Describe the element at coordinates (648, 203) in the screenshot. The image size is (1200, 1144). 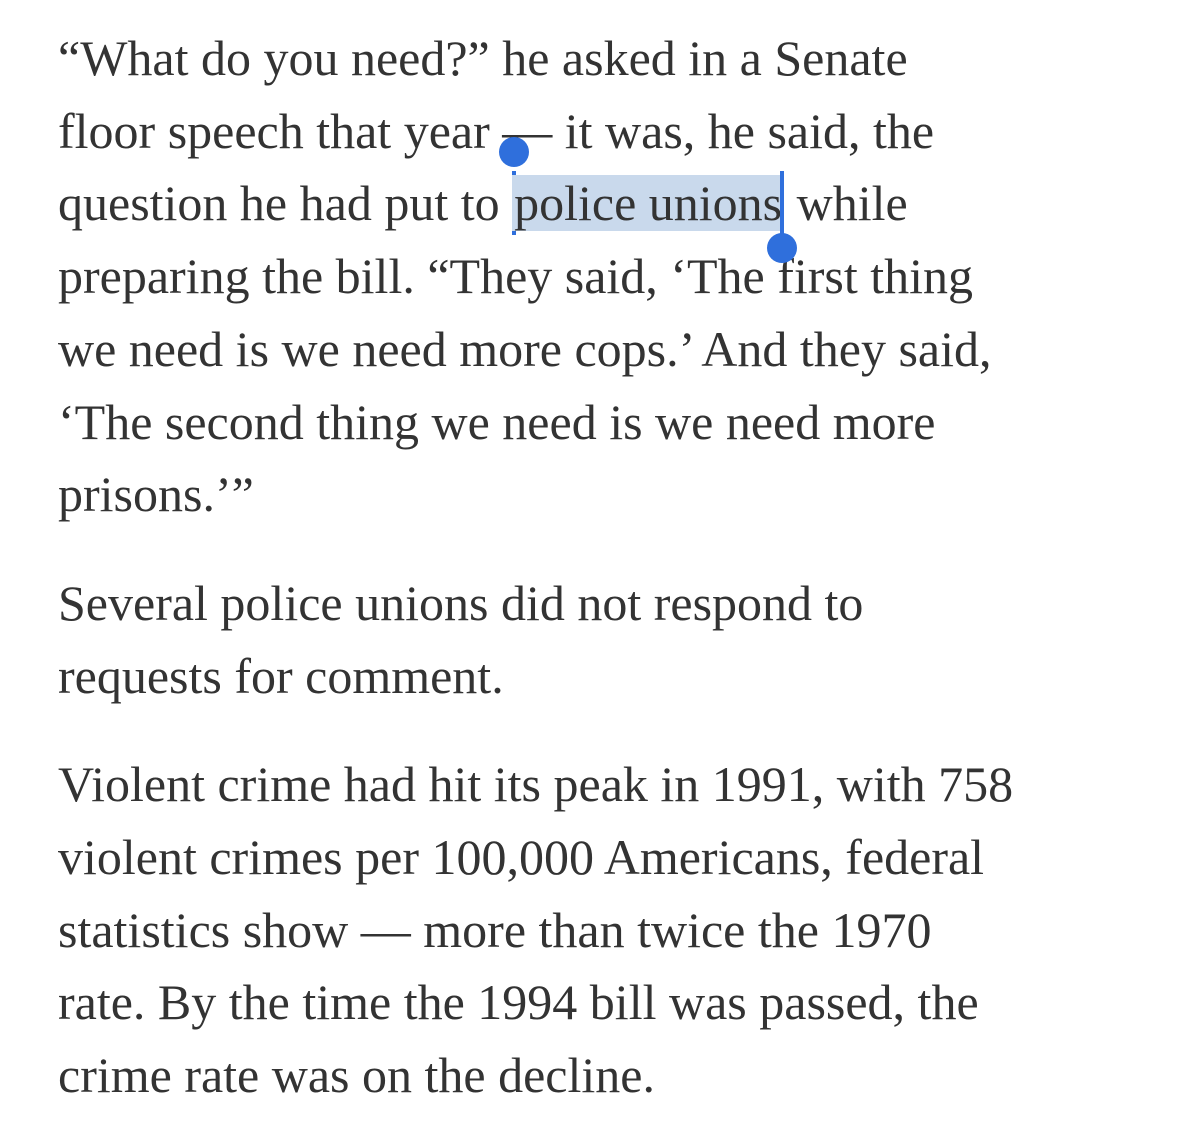
I see `selected-text: police unions` at that location.